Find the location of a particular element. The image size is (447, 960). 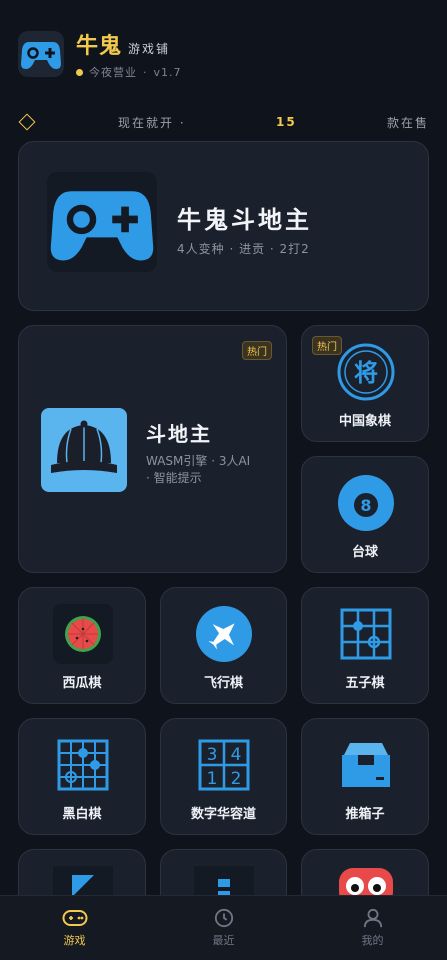

game-label: 台球 is located at coordinates (364, 552).